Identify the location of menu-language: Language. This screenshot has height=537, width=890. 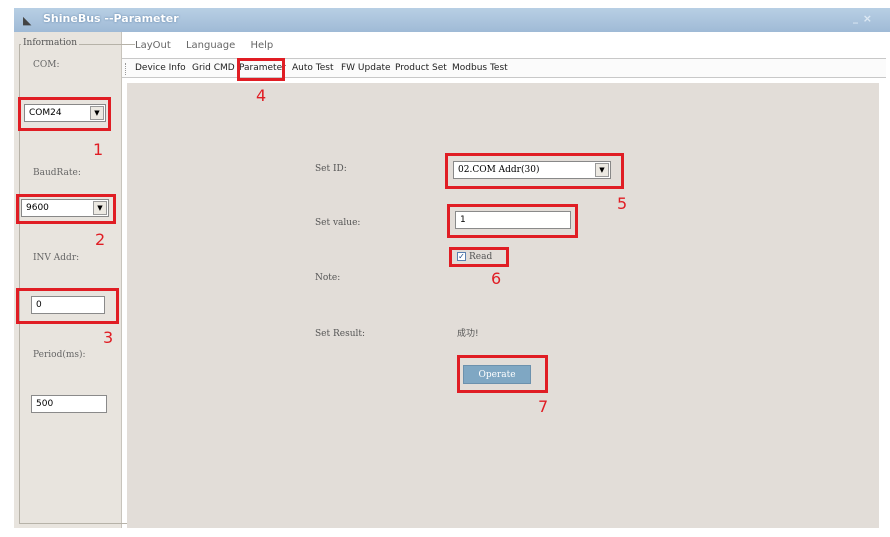
(210, 45).